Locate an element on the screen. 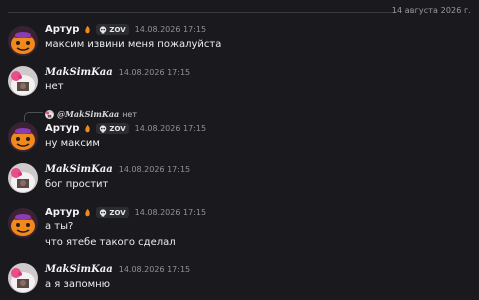 This screenshot has height=300, width=479. reply-preview: @MakSimKaa нет is located at coordinates (91, 114).